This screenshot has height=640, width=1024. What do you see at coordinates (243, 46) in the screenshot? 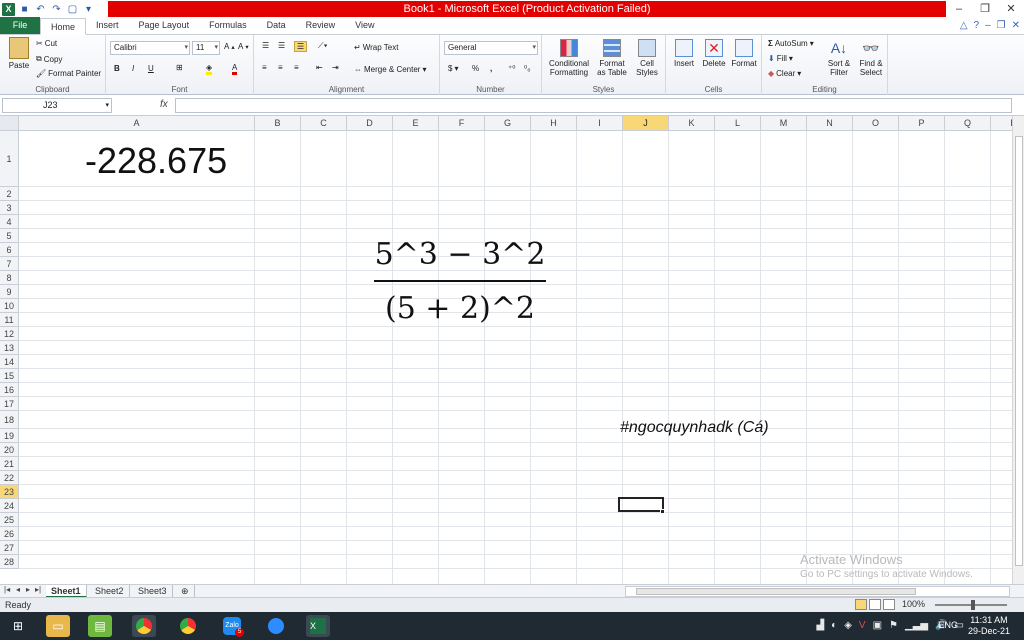
I see `shrink-font-button: A ▾` at bounding box center [243, 46].